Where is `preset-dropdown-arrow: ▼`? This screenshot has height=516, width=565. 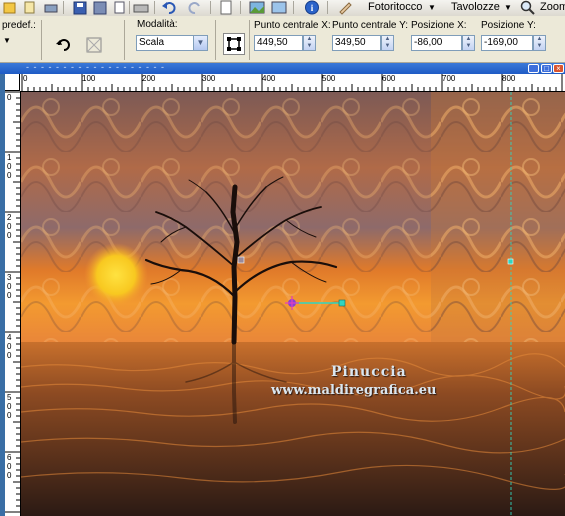
preset-dropdown-arrow: ▼ is located at coordinates (7, 40).